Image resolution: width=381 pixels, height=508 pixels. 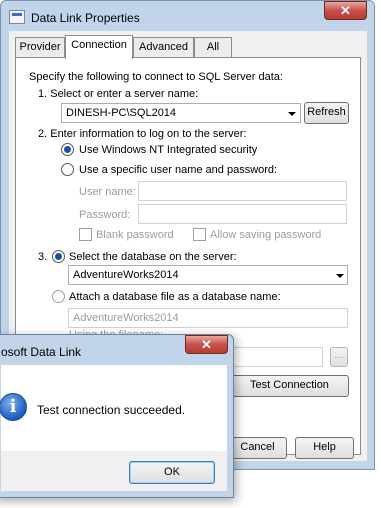 I want to click on radio-windows-security, so click(x=67, y=149).